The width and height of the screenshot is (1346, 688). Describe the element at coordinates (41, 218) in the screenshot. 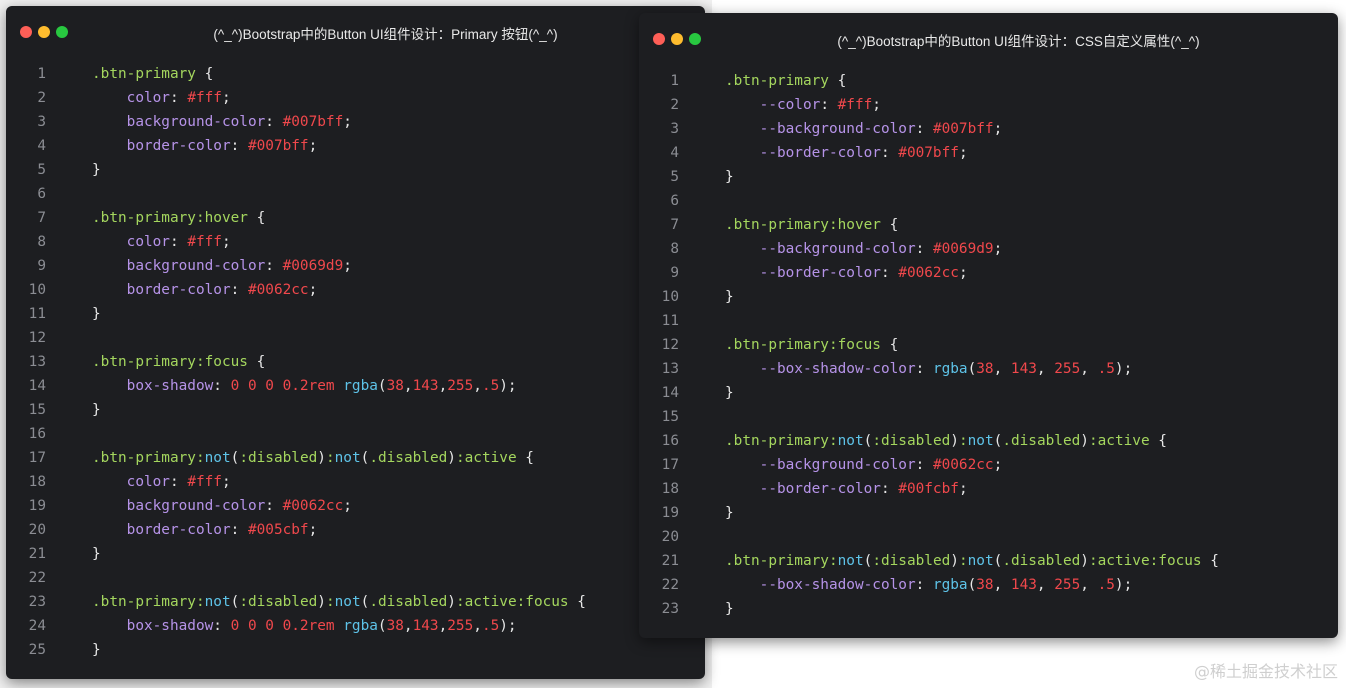

I see `line-number: 7` at that location.